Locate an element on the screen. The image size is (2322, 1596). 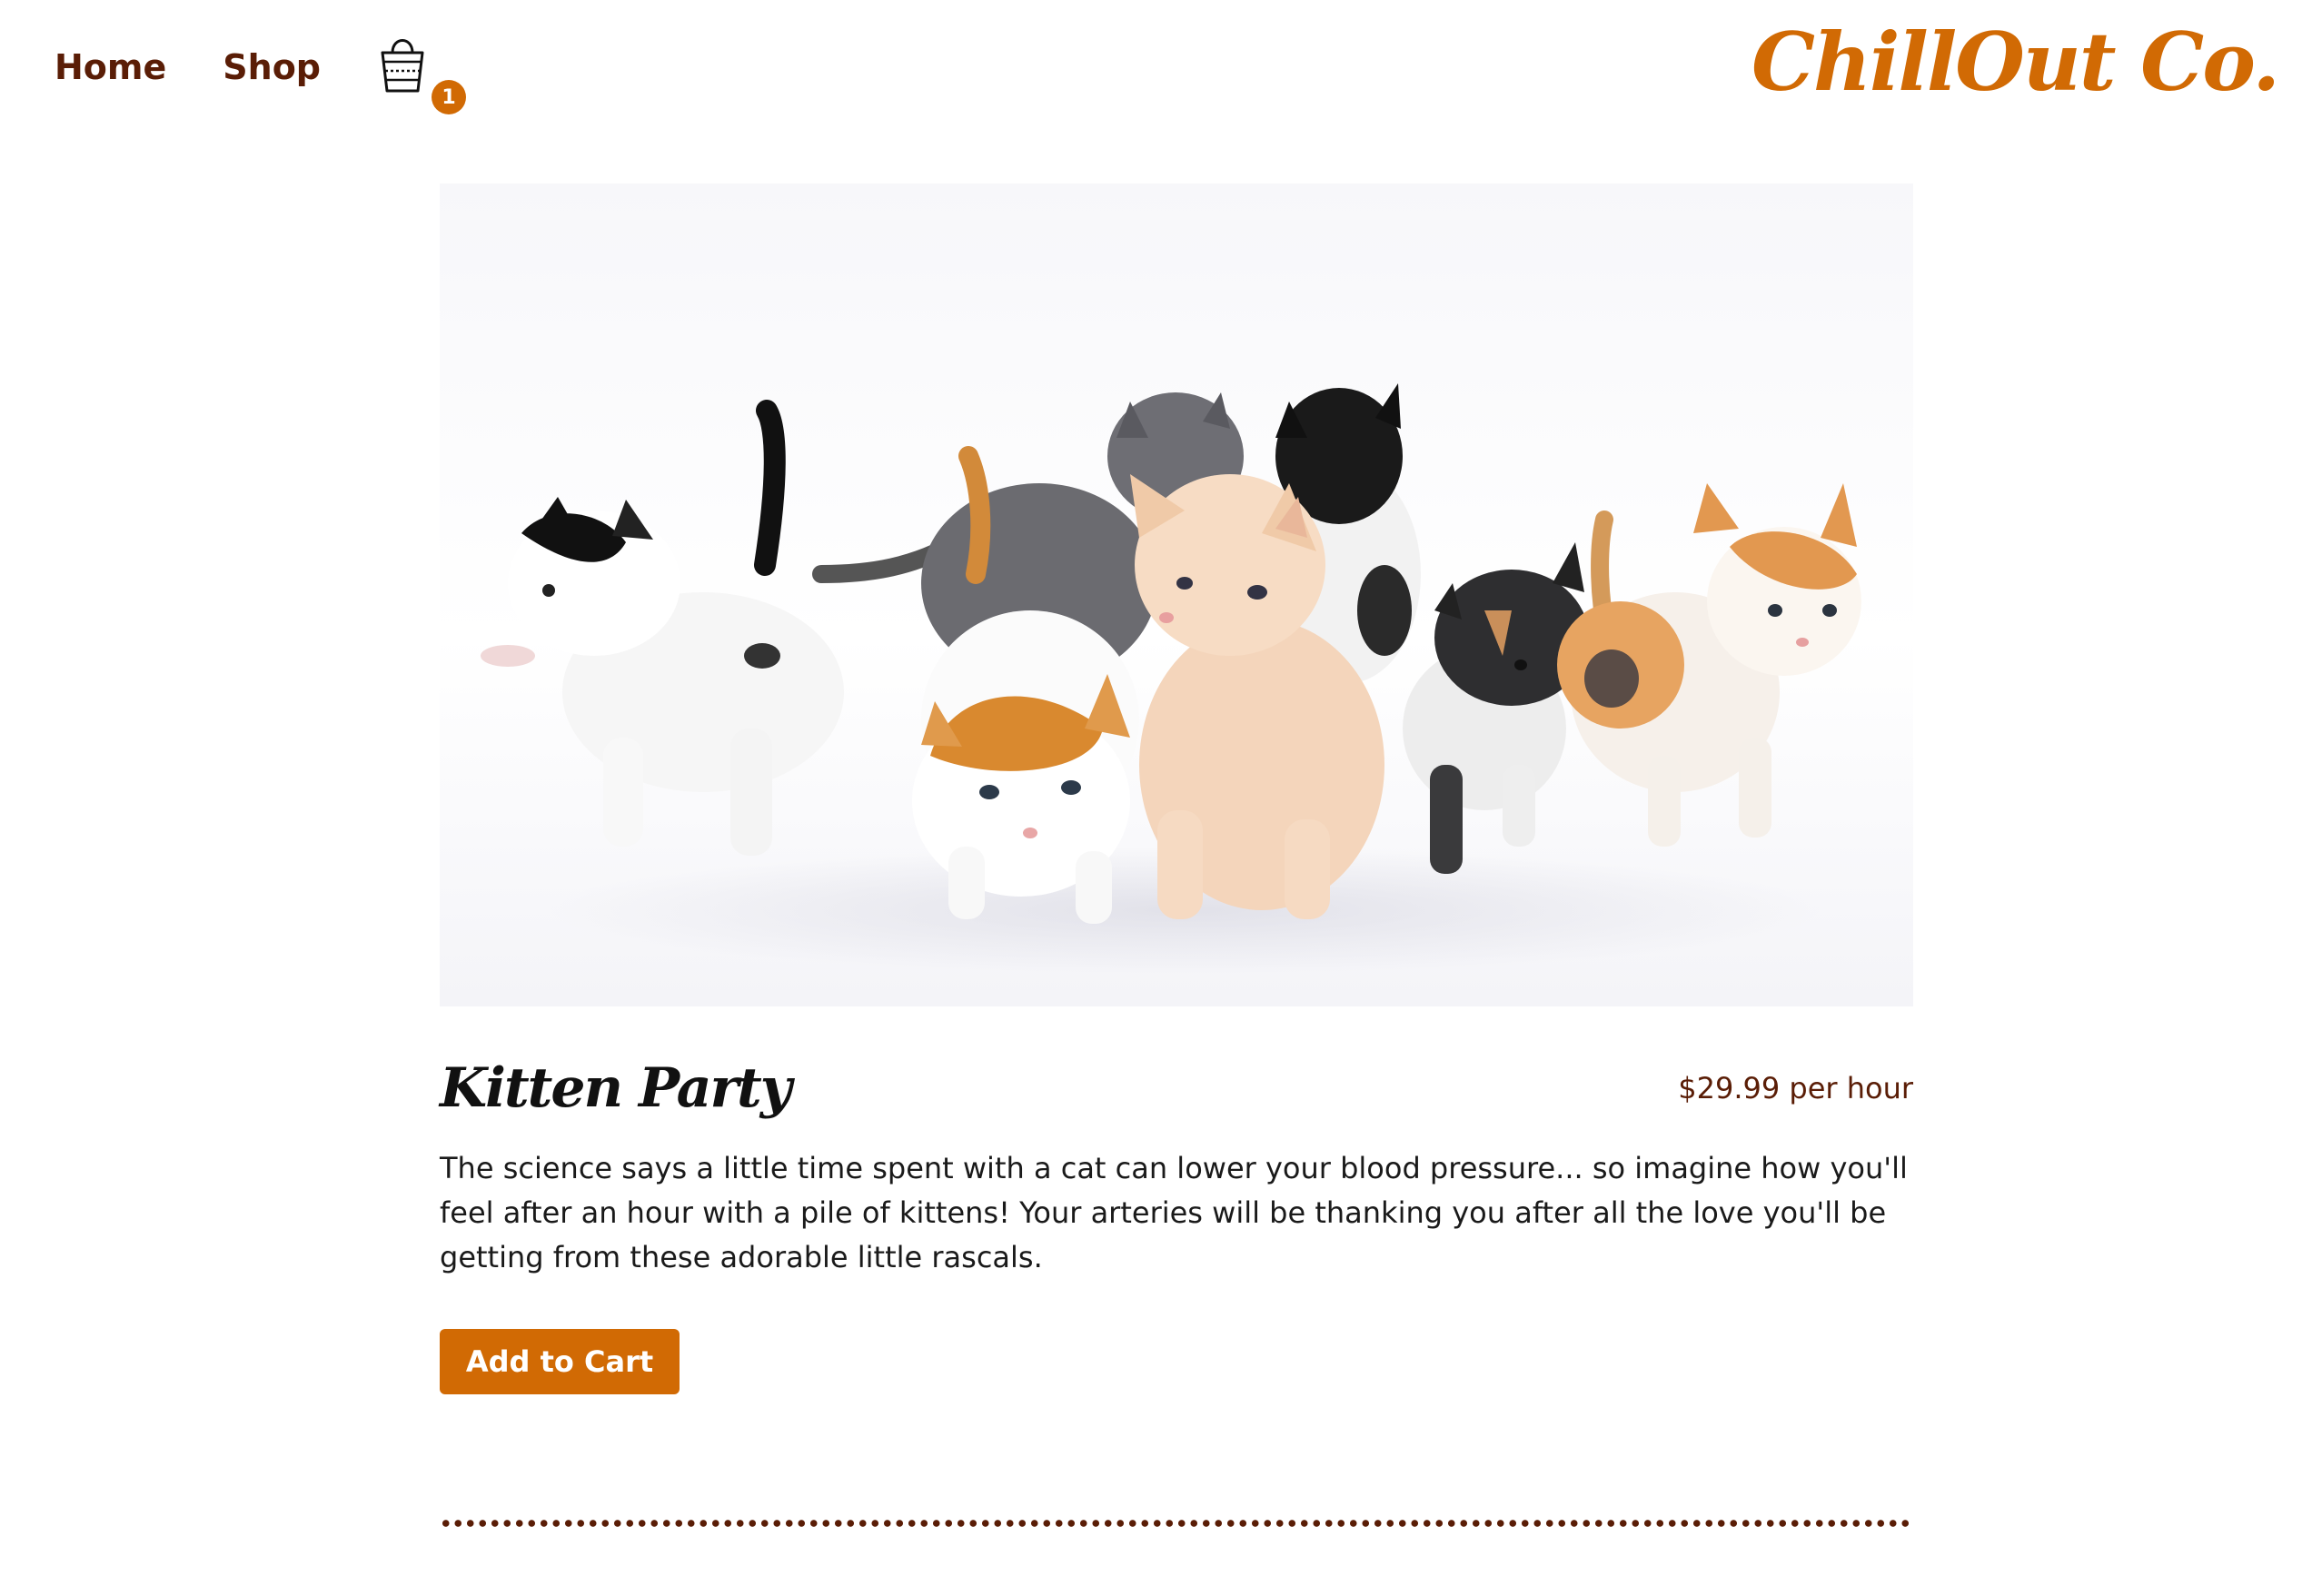
product-title-row: Kitten Party $29.99 per hour is located at coordinates (1176, 1088).